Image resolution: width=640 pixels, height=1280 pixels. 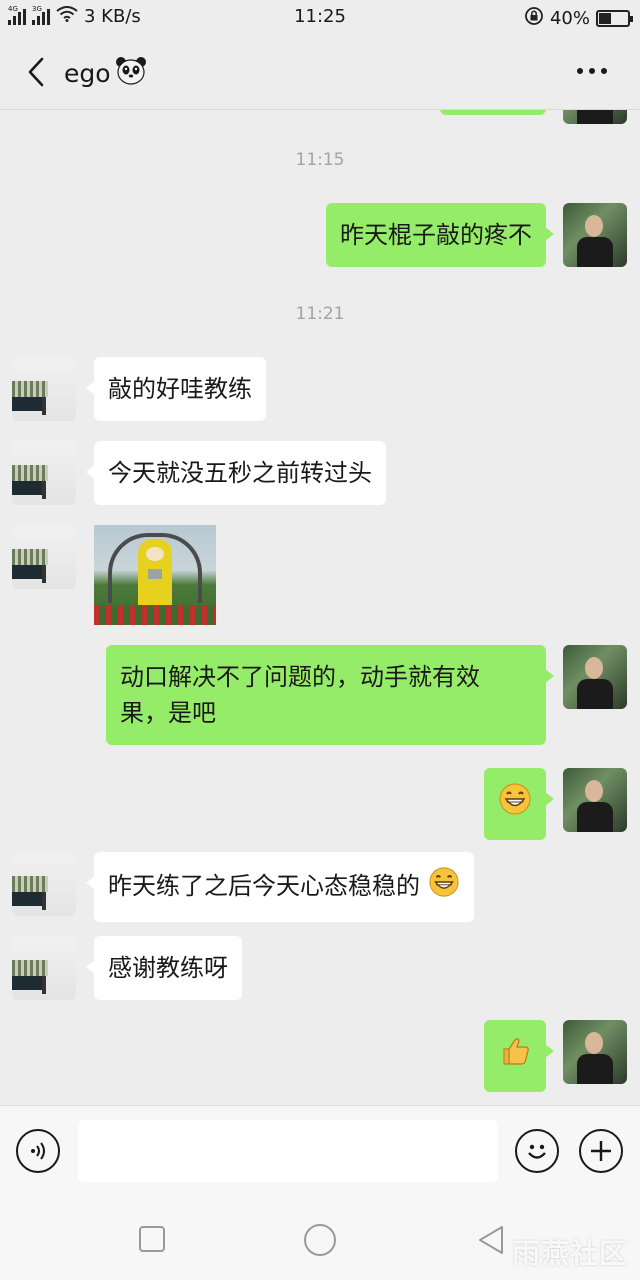 I want to click on back-button, so click(x=36, y=72).